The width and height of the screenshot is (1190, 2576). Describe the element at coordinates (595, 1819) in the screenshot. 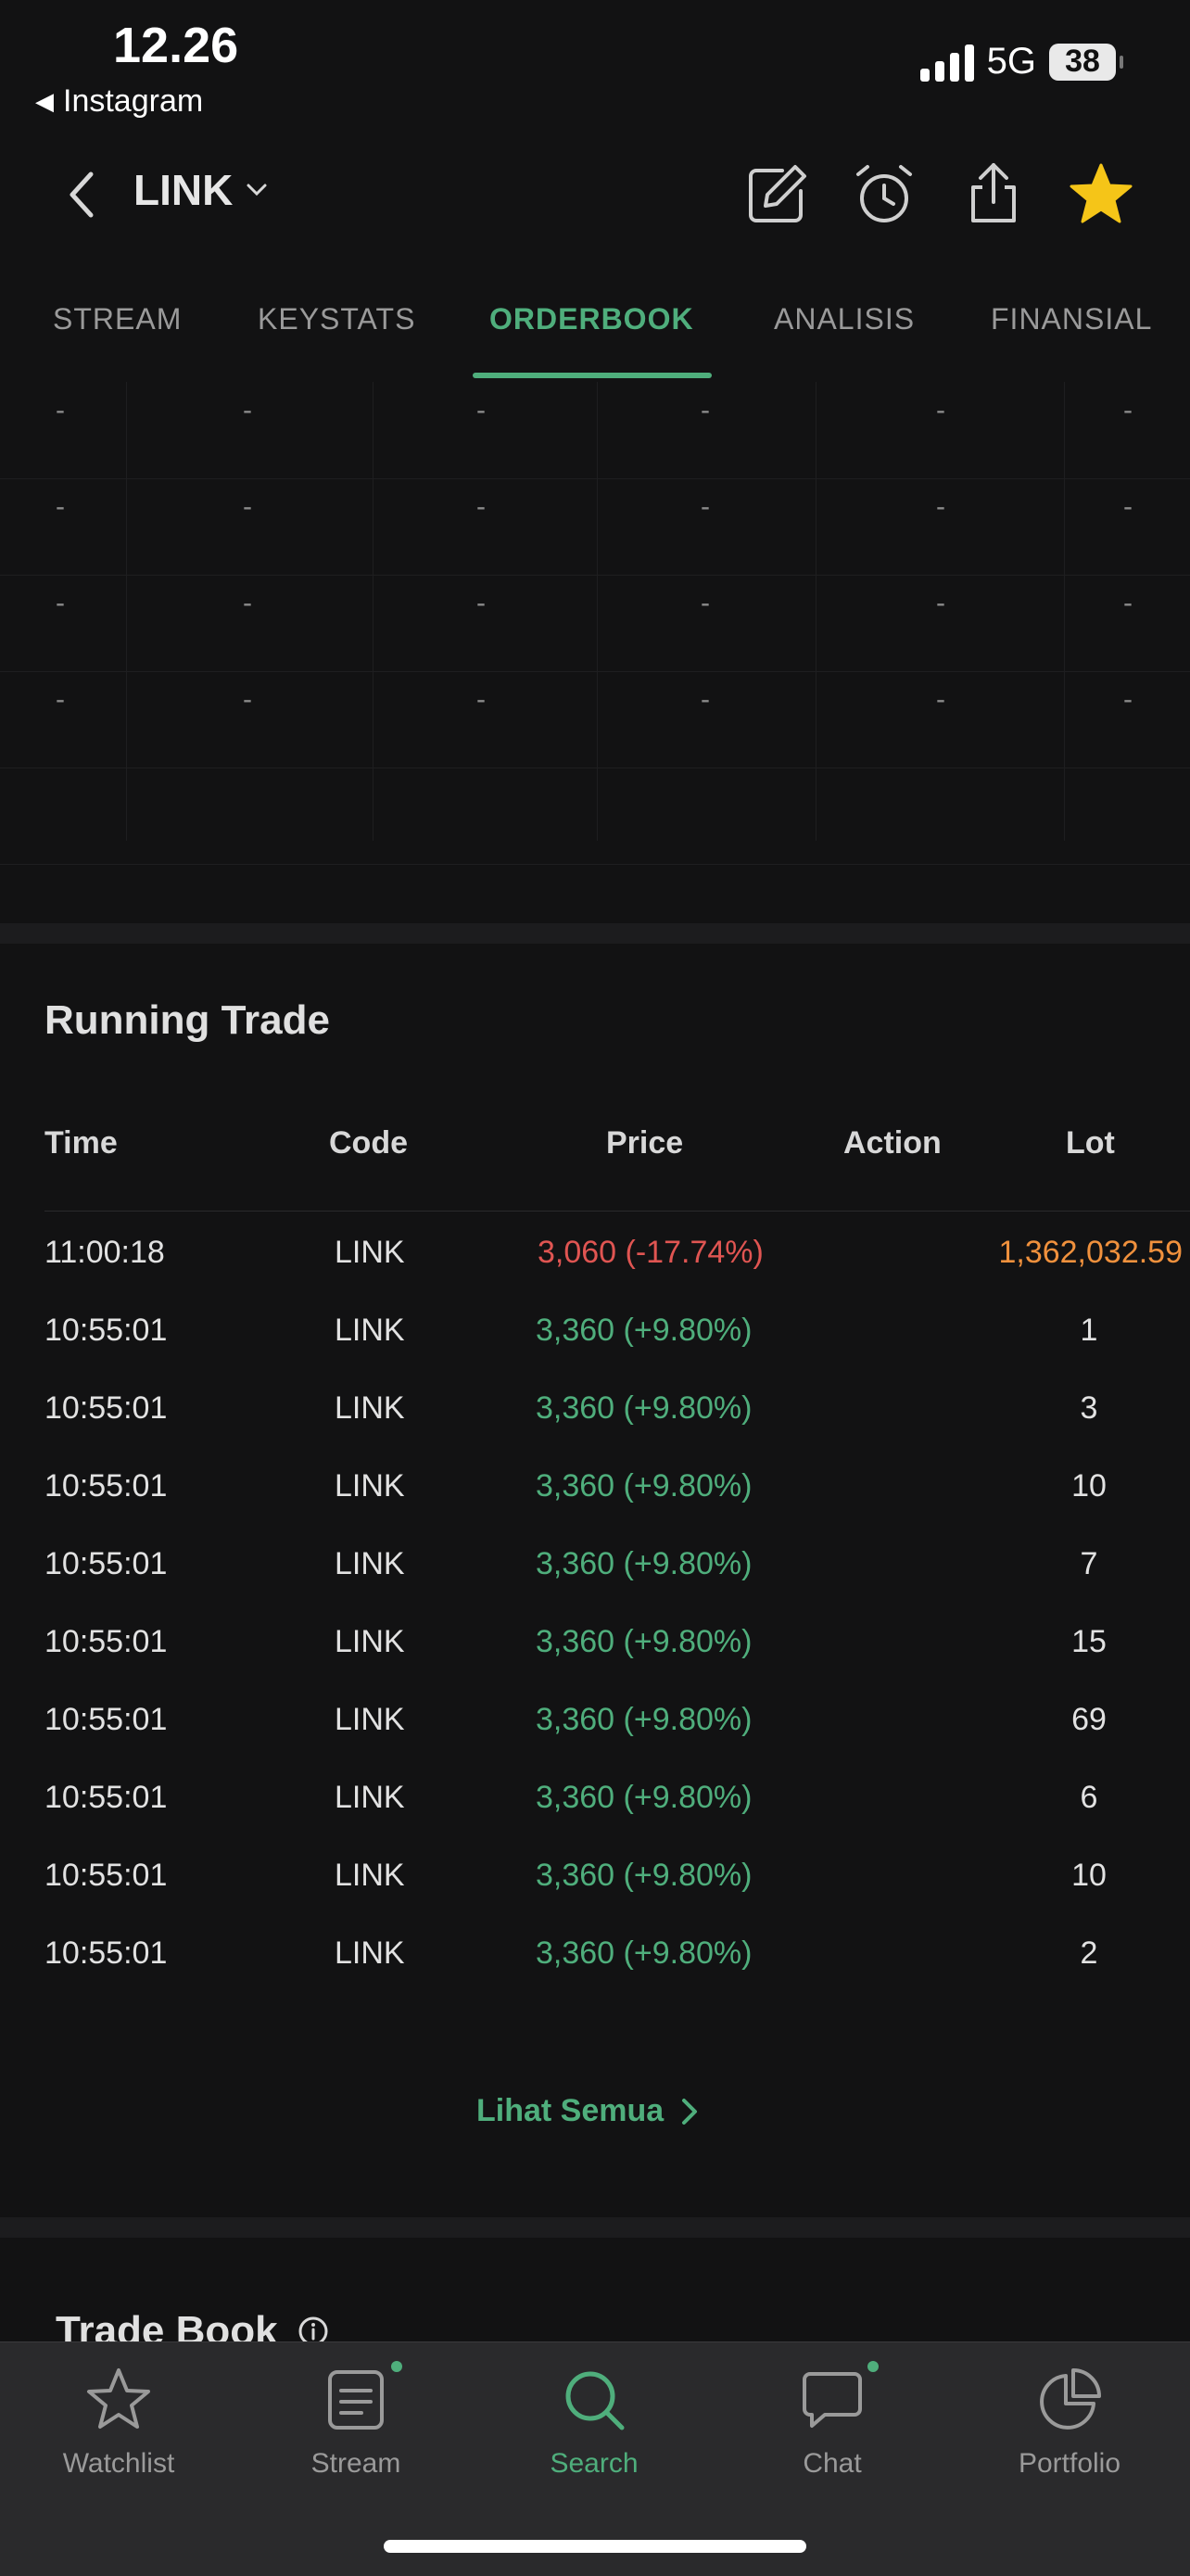

I see `table-row: 10:55:01 LINK 3,360 (+9.80%) 6` at that location.